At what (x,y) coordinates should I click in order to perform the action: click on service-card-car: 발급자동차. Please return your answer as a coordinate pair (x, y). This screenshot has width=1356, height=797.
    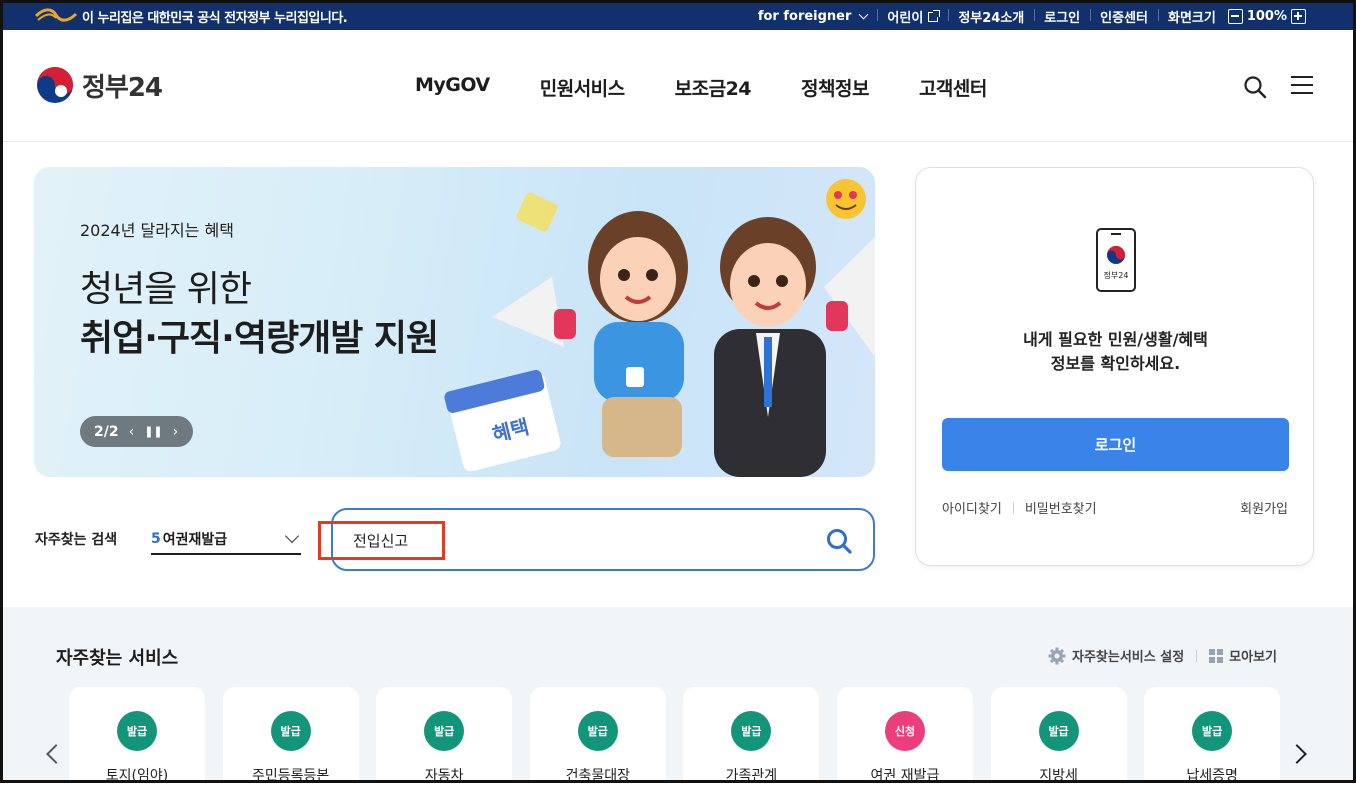
    Looking at the image, I should click on (444, 742).